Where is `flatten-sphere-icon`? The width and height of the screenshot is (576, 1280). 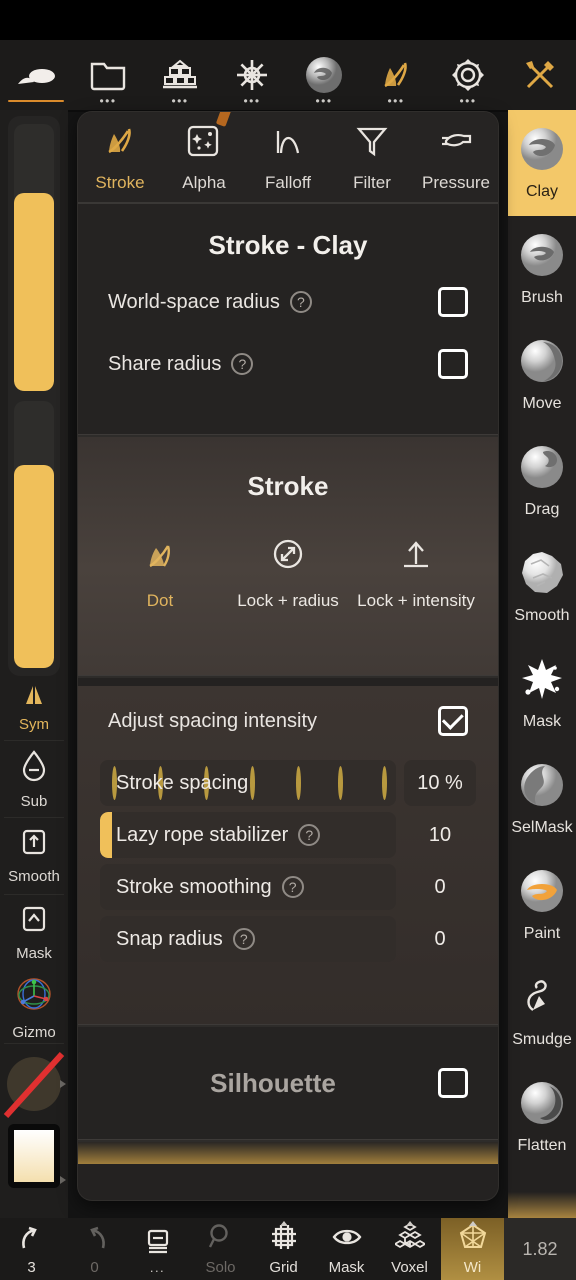
flatten-sphere-icon is located at coordinates (542, 1105).